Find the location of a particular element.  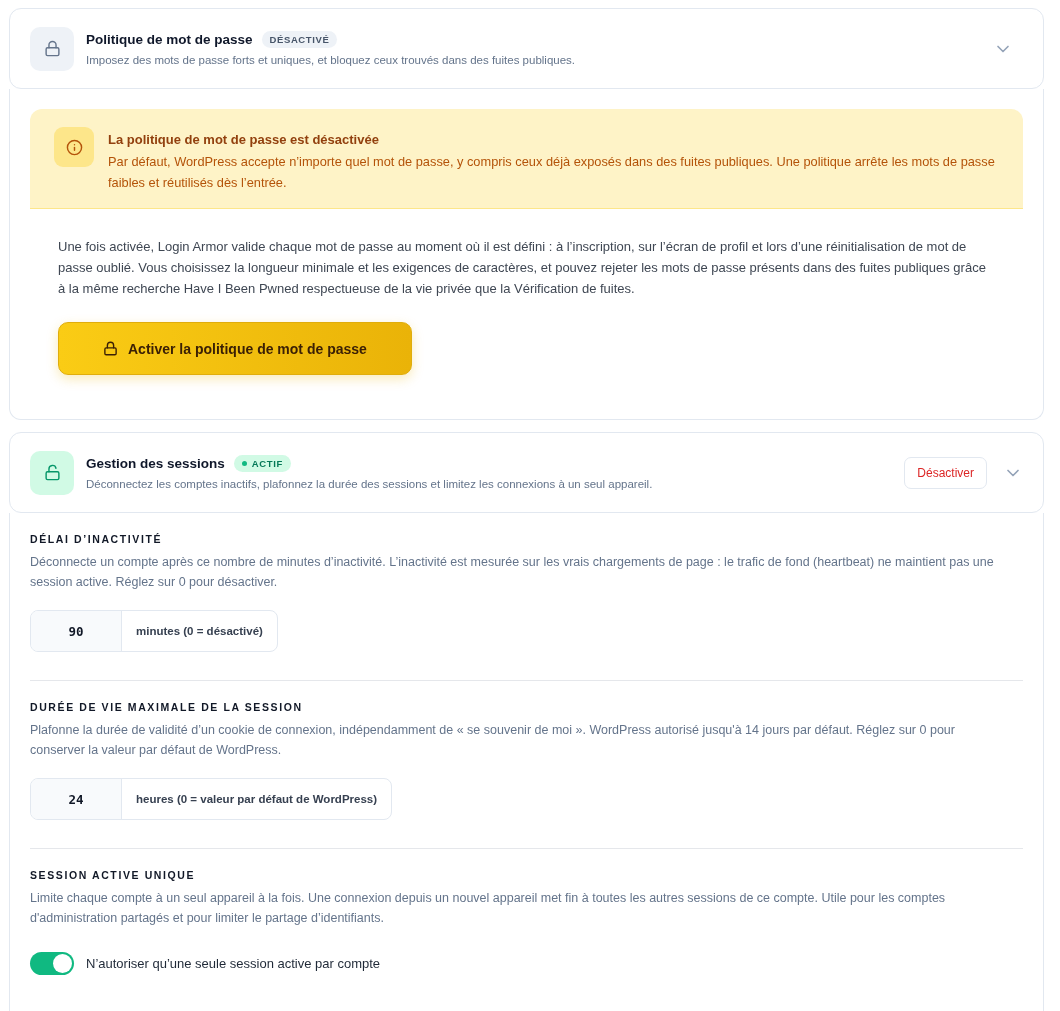

unit-label: minutes (0 = désactivé) is located at coordinates (199, 631).